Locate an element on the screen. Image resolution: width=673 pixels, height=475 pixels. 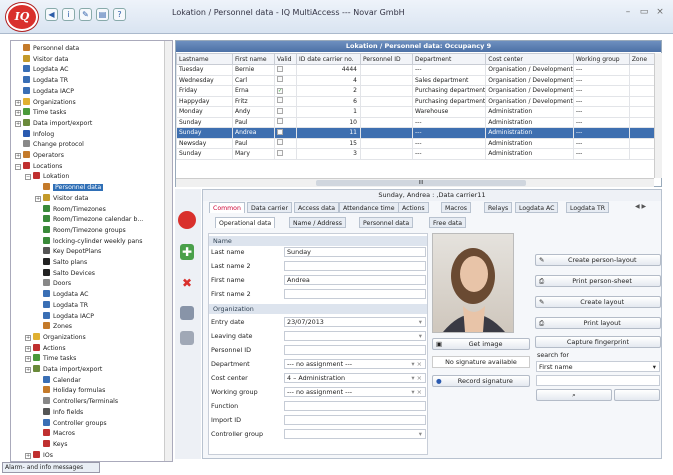
get-image-button: ▣ Get image is located at coordinates (481, 344).